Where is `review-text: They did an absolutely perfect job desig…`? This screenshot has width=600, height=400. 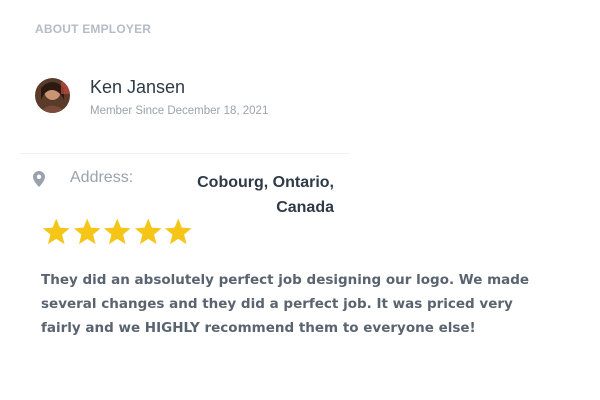 review-text: They did an absolutely perfect job desig… is located at coordinates (285, 304).